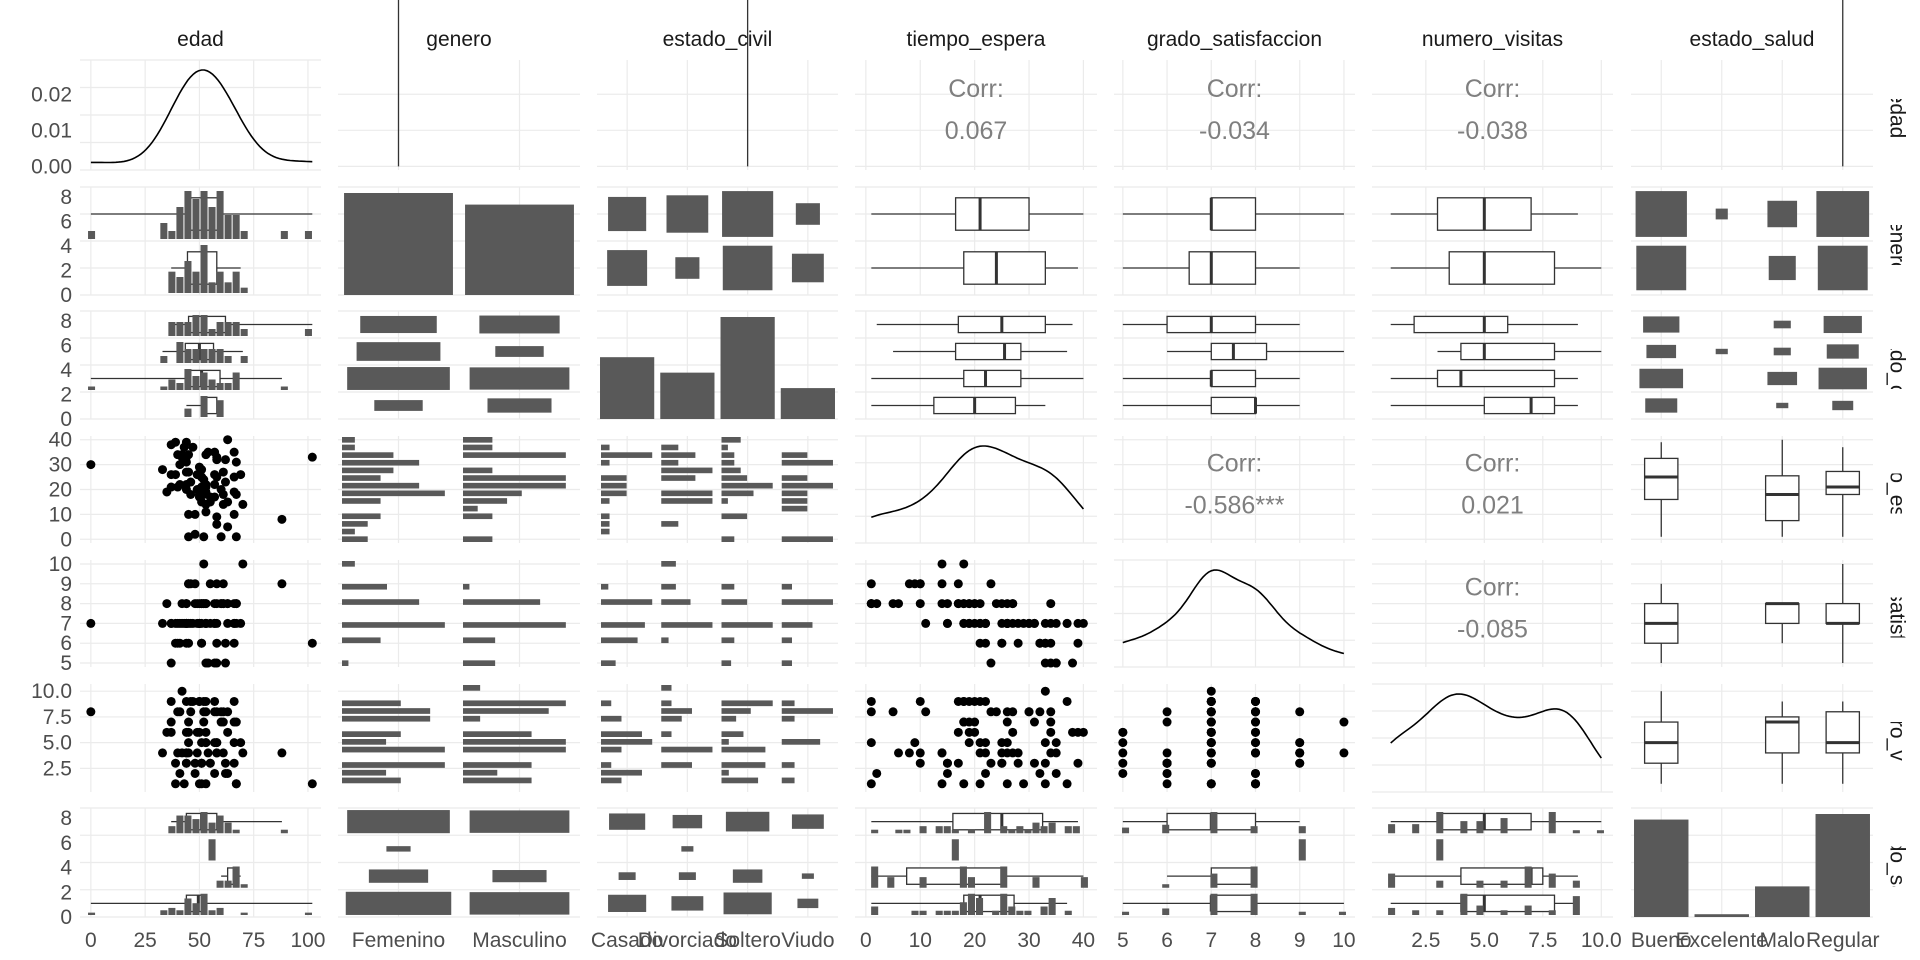 The width and height of the screenshot is (1920, 960). I want to click on strip-label-right-group: estado_civil, so click(1896, 365).